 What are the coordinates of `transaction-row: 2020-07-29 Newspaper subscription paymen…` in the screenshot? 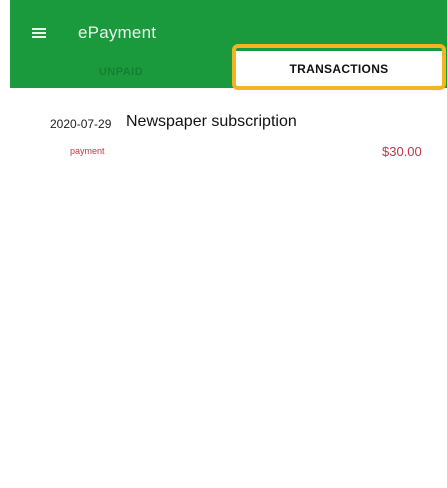 It's located at (223, 134).